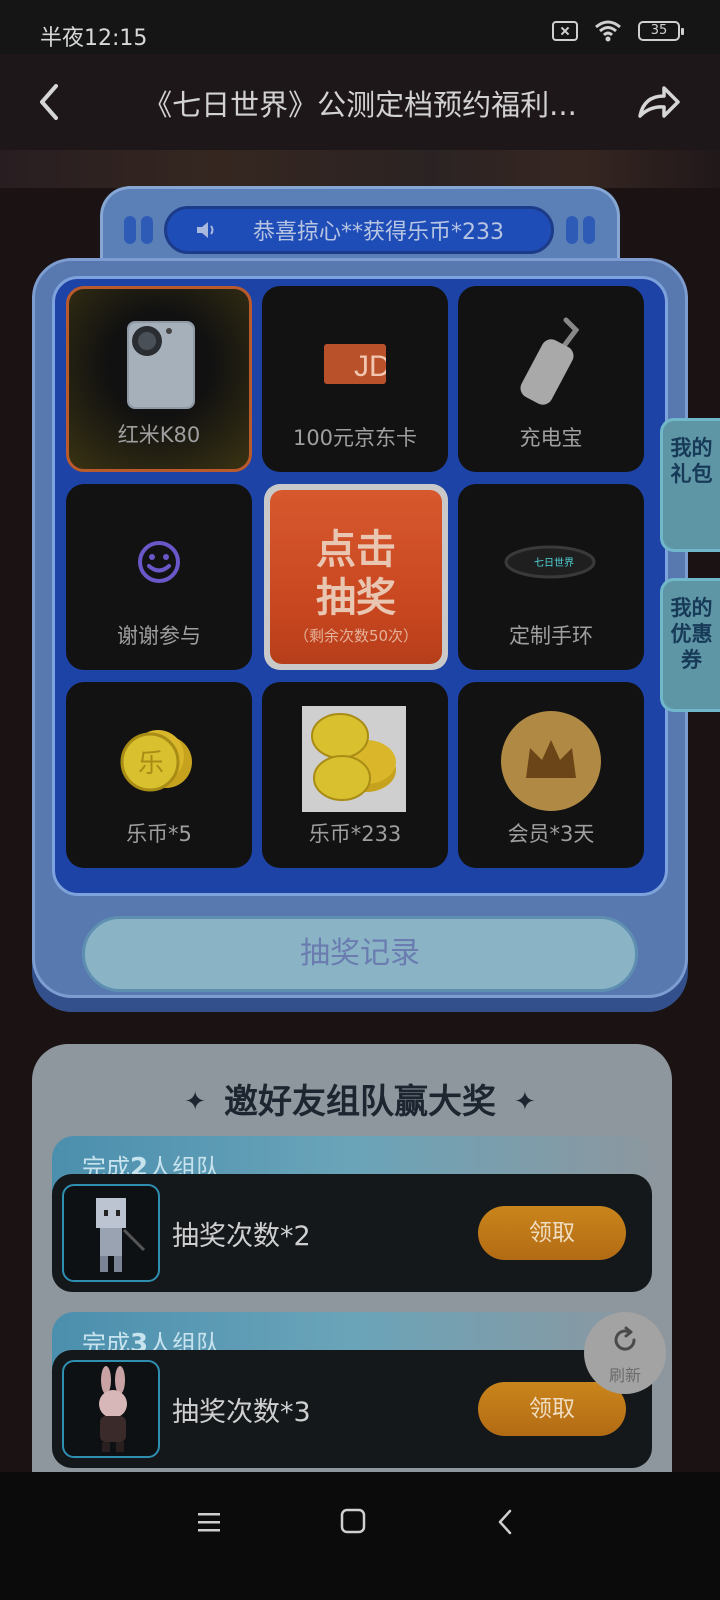 This screenshot has height=1600, width=720. Describe the element at coordinates (550, 361) in the screenshot. I see `power-bank-icon` at that location.